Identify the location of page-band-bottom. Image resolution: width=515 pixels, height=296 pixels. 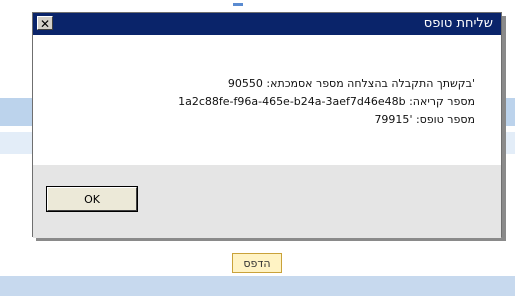
(257, 286).